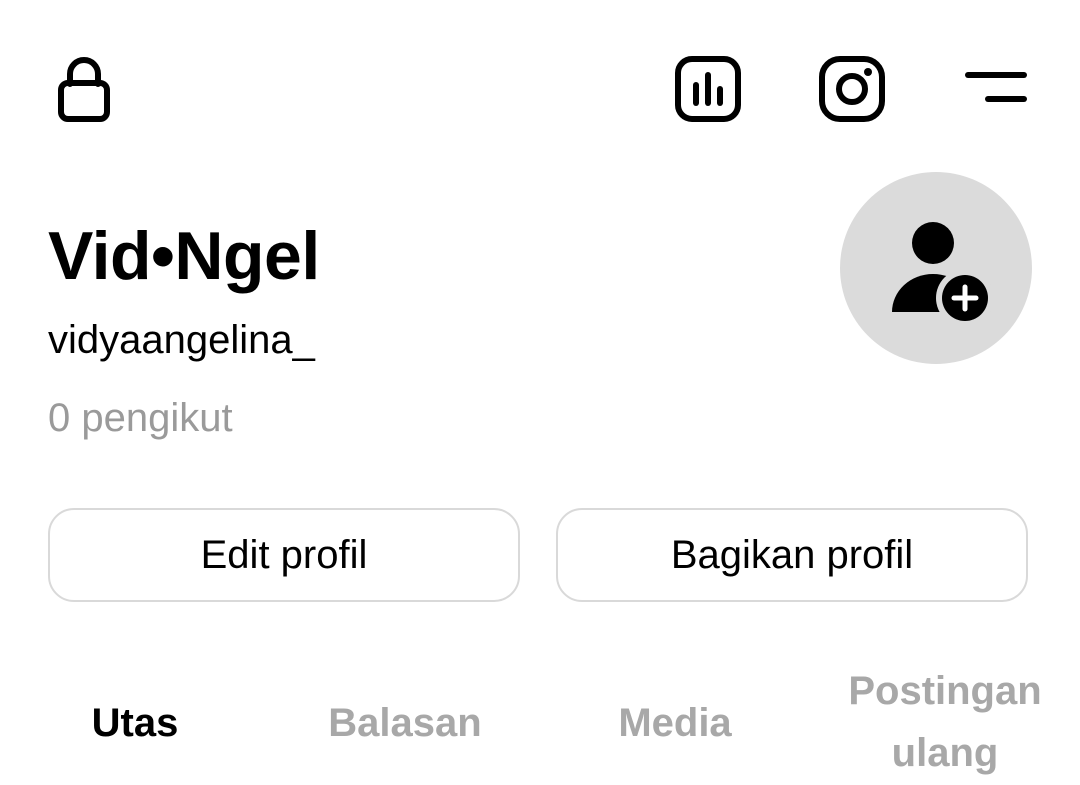 The width and height of the screenshot is (1080, 785). I want to click on lock-icon, so click(84, 88).